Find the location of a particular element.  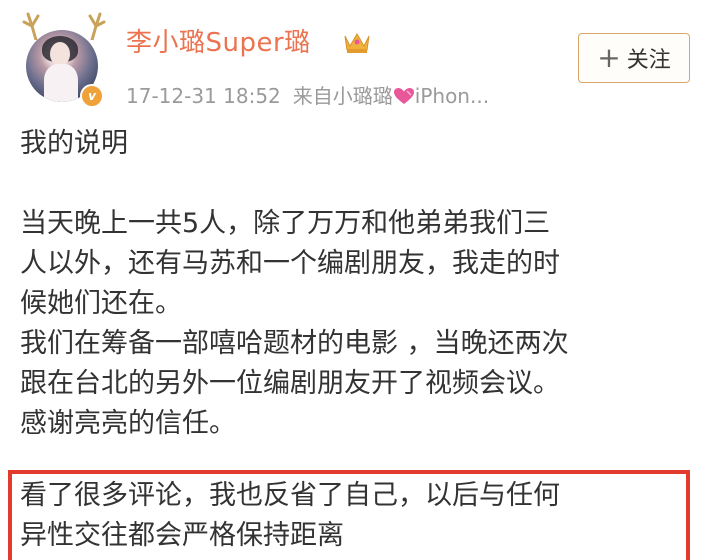

paragraph3: 感谢亮亮的信任。 is located at coordinates (128, 423).